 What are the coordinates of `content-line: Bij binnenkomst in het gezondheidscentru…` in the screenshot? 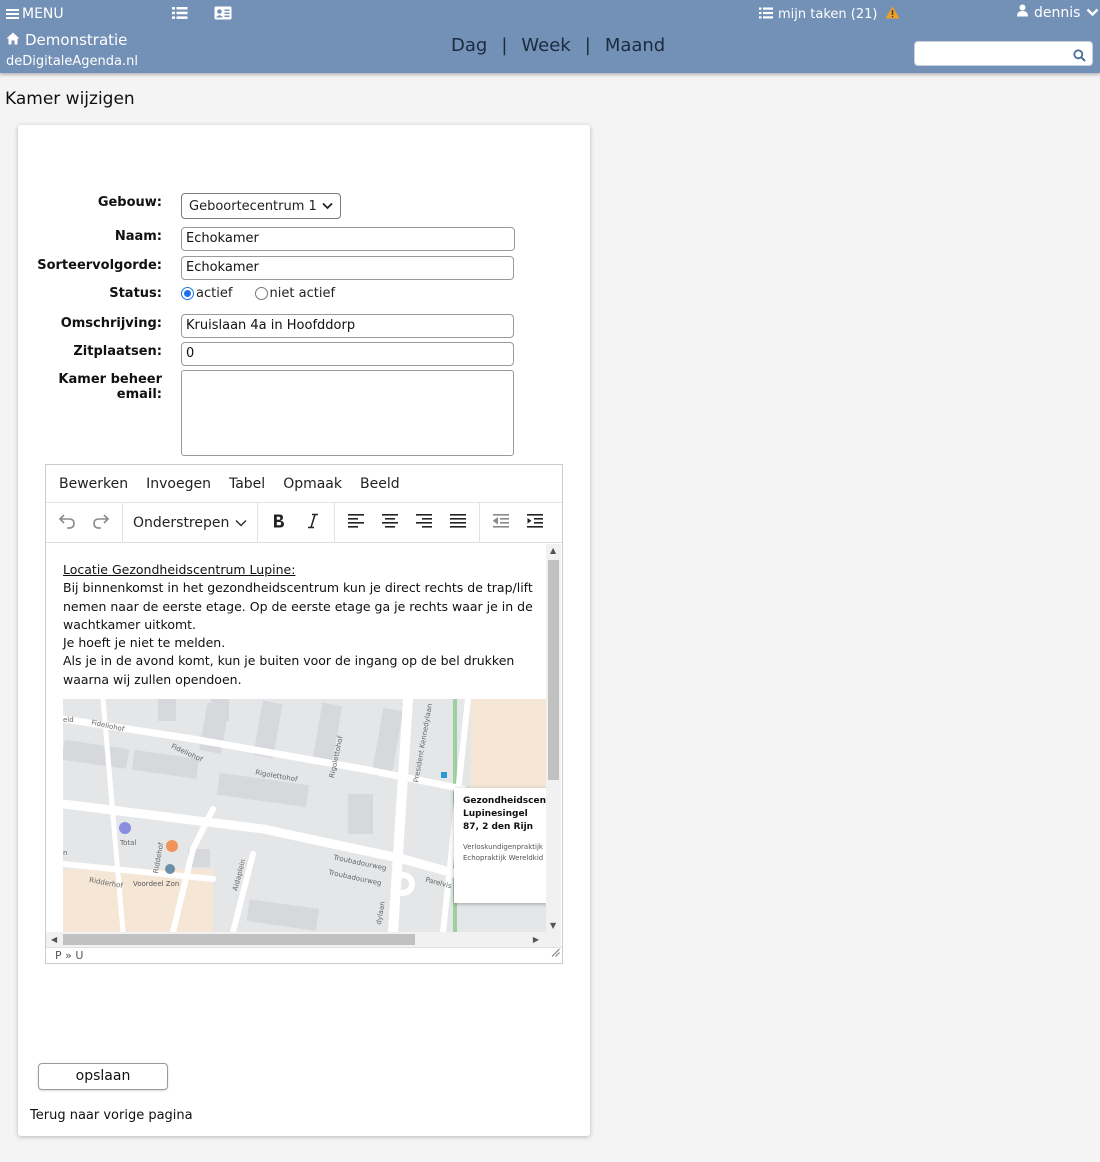 It's located at (298, 606).